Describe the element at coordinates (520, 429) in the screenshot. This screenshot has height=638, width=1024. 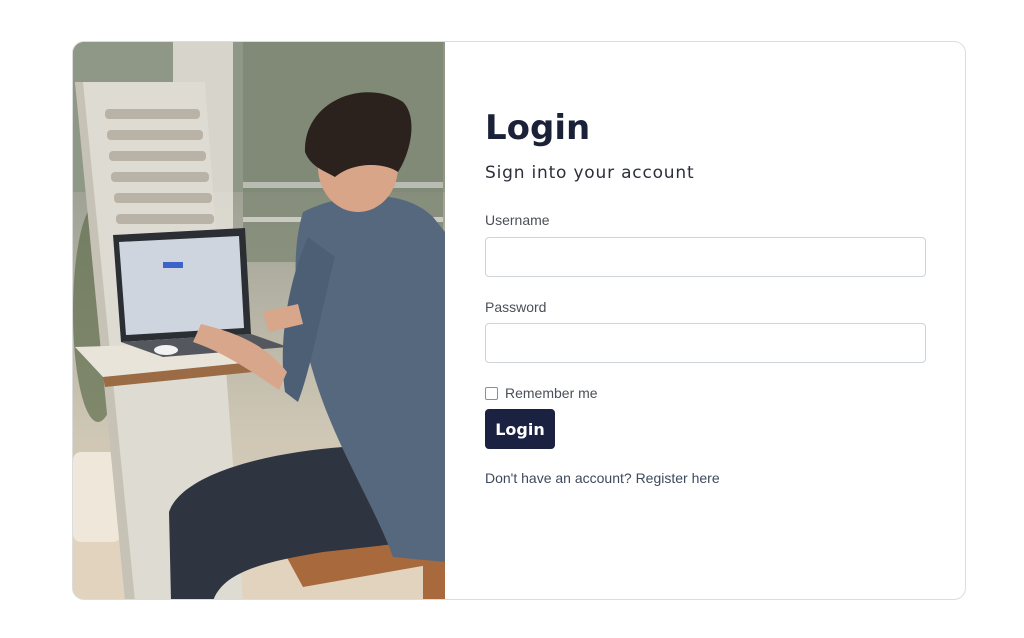
I see `login-button: Login` at that location.